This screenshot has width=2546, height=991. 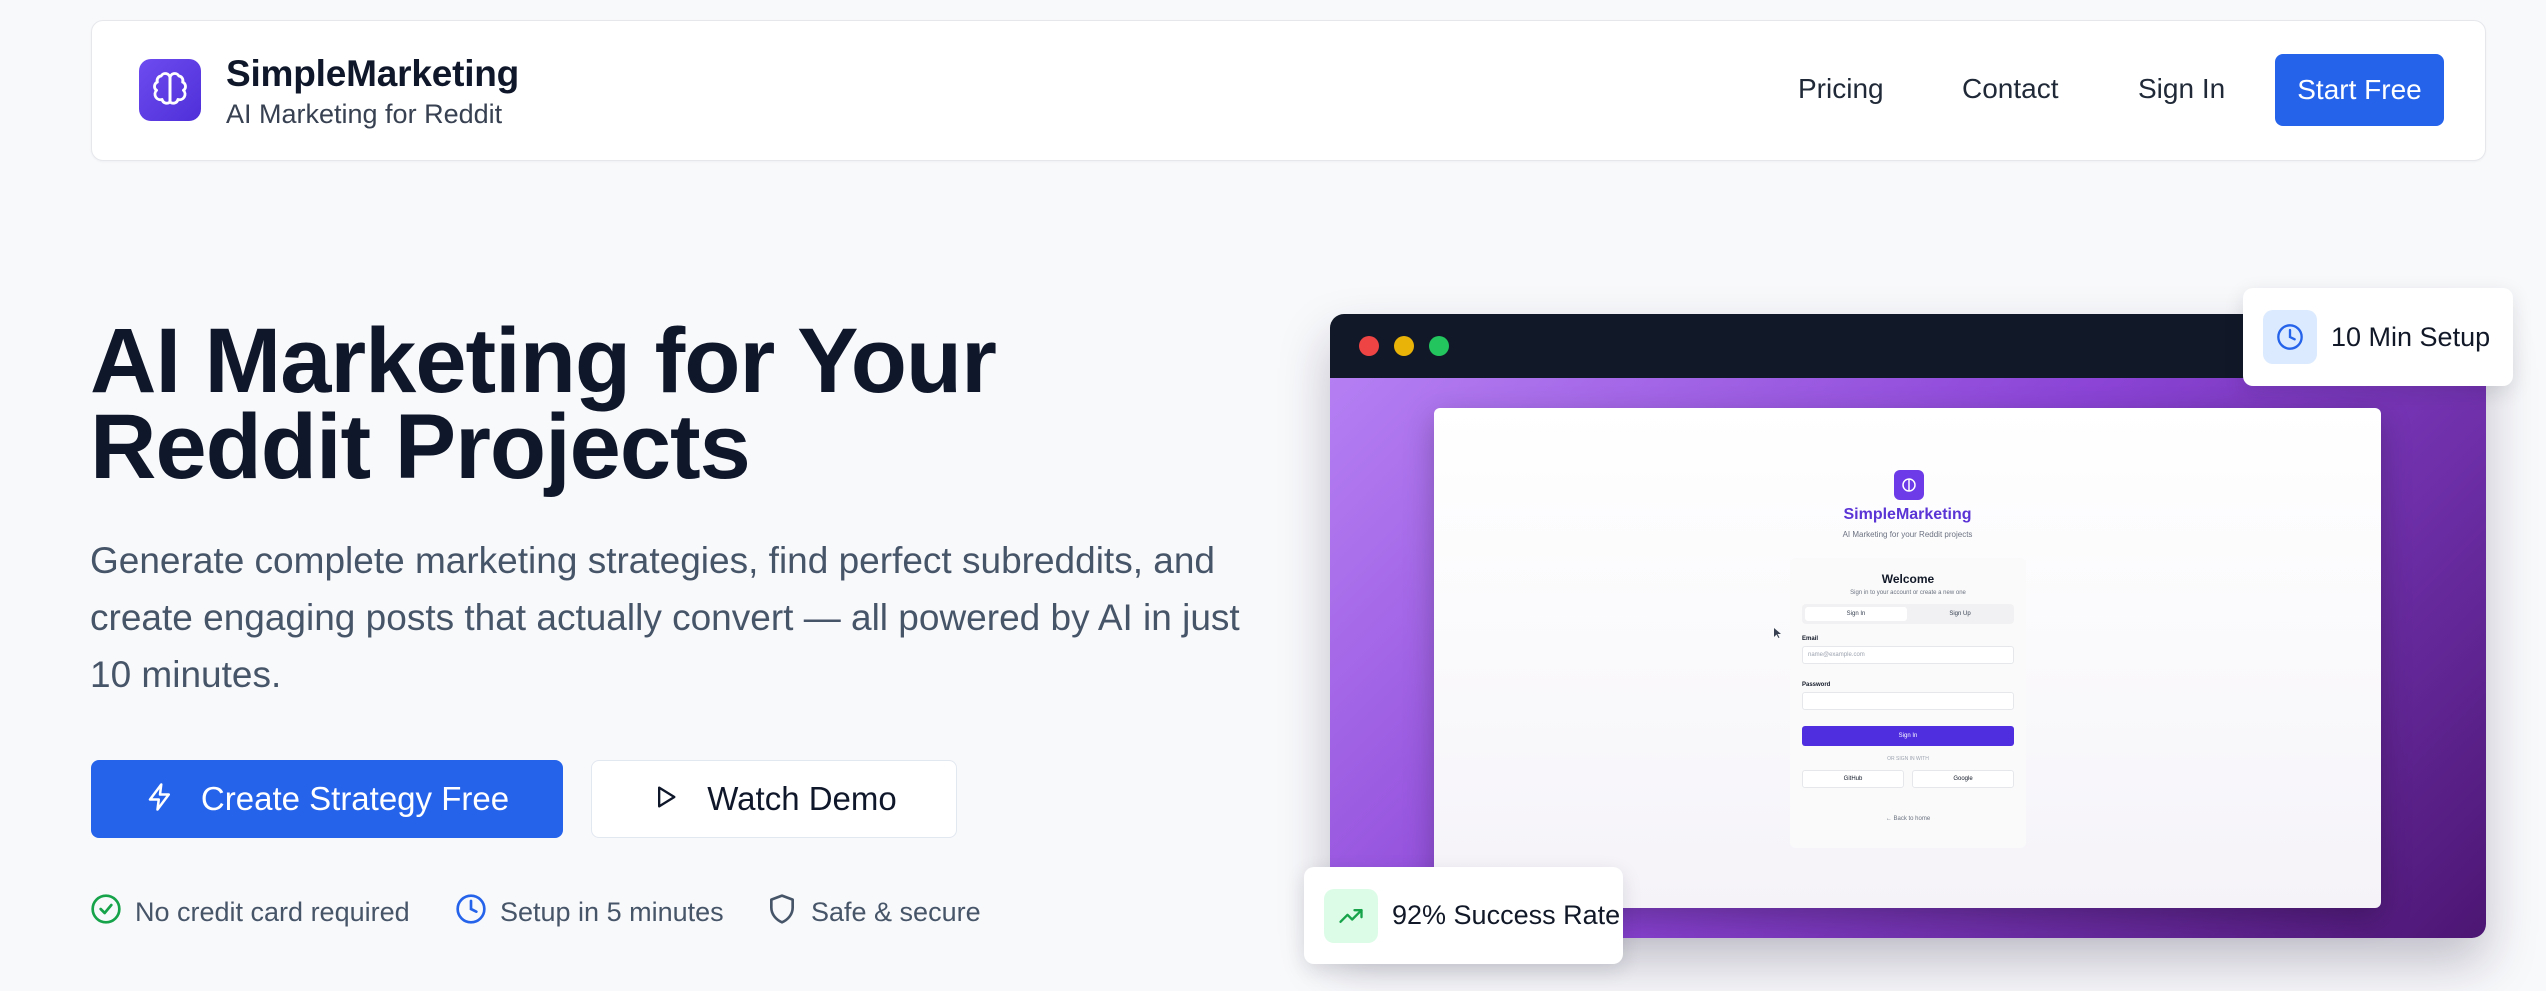 I want to click on feature-no-credit-card: No credit card required, so click(x=250, y=912).